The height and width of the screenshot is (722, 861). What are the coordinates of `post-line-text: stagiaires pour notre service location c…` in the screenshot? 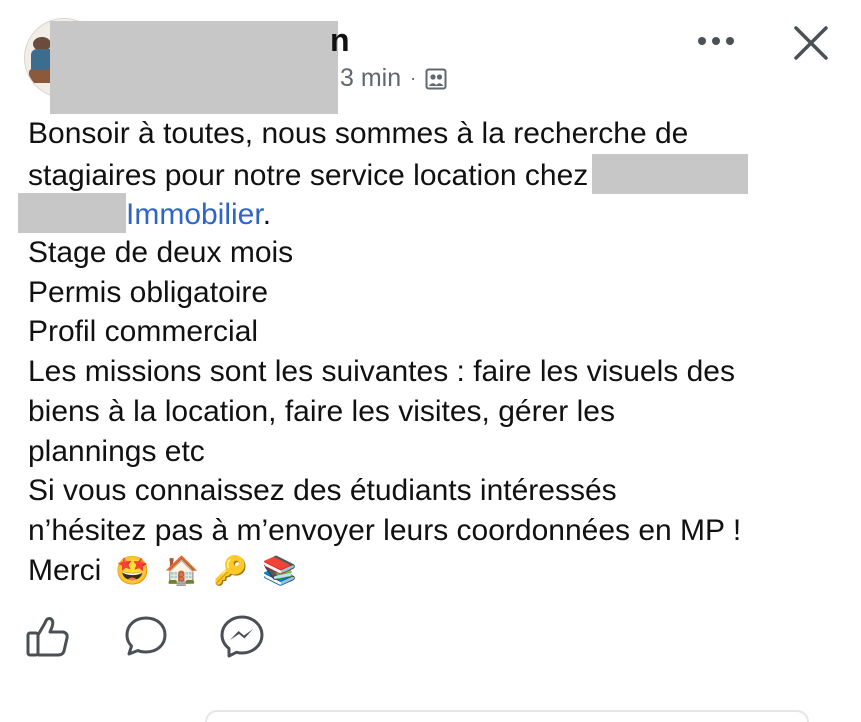 It's located at (308, 175).